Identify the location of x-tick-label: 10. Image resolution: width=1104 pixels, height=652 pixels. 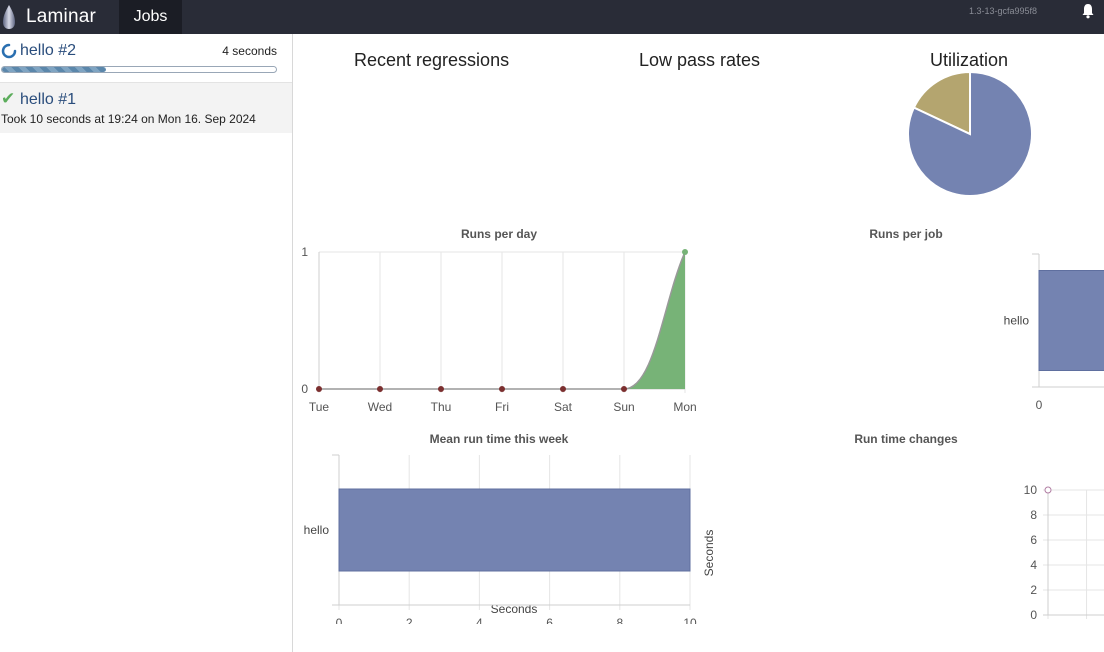
(690, 620).